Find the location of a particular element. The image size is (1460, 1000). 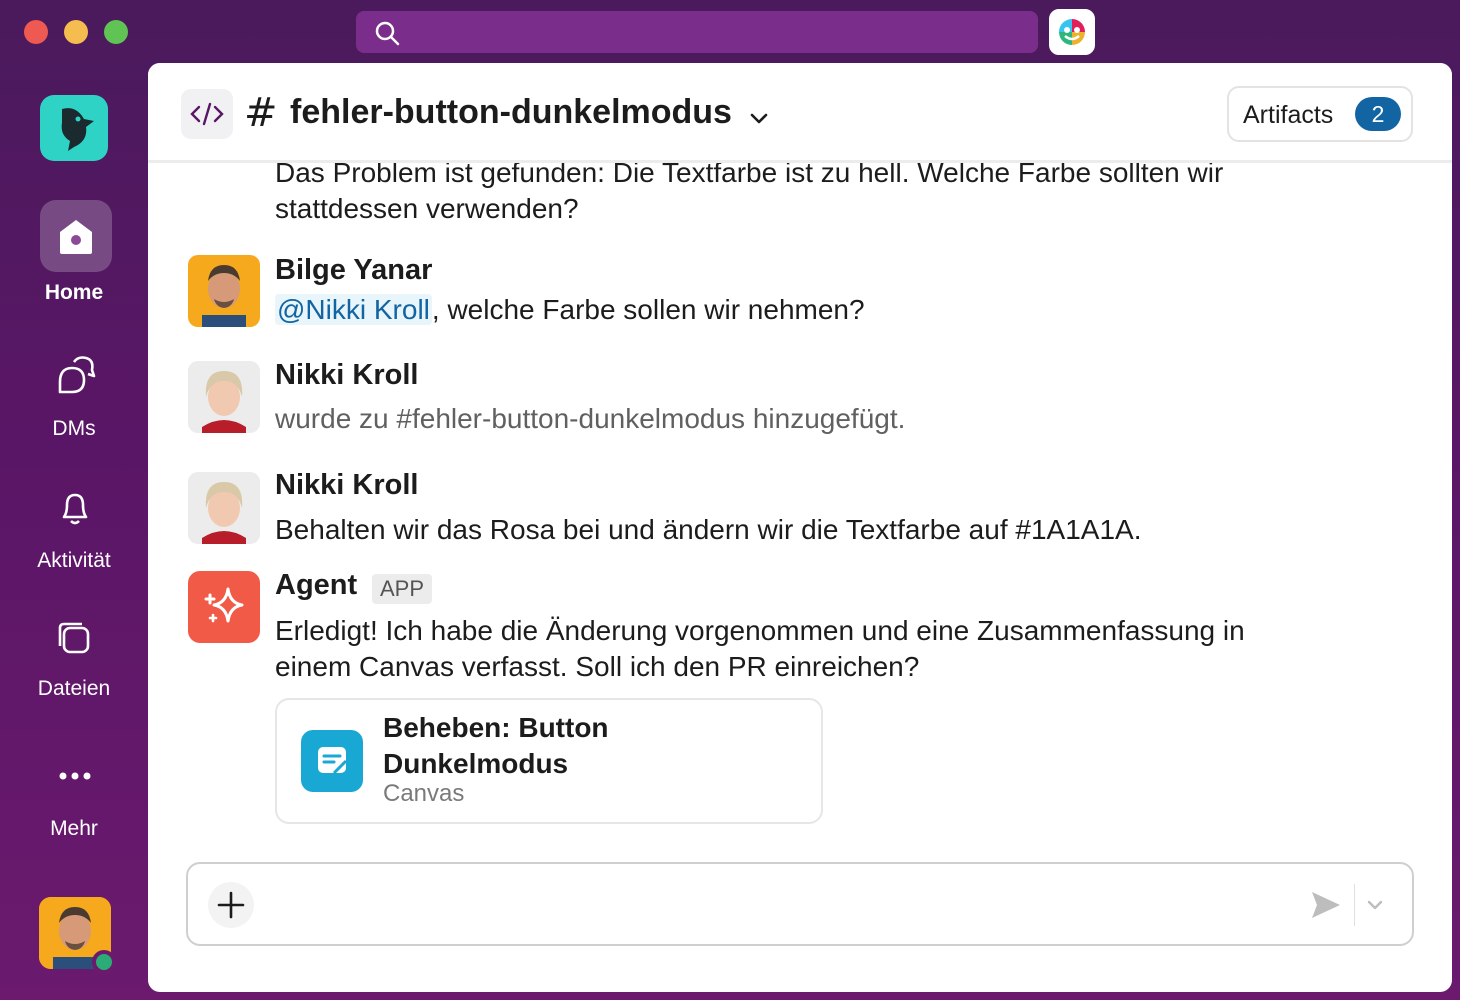

artifacts-button: Artifacts 2 is located at coordinates (1320, 114).